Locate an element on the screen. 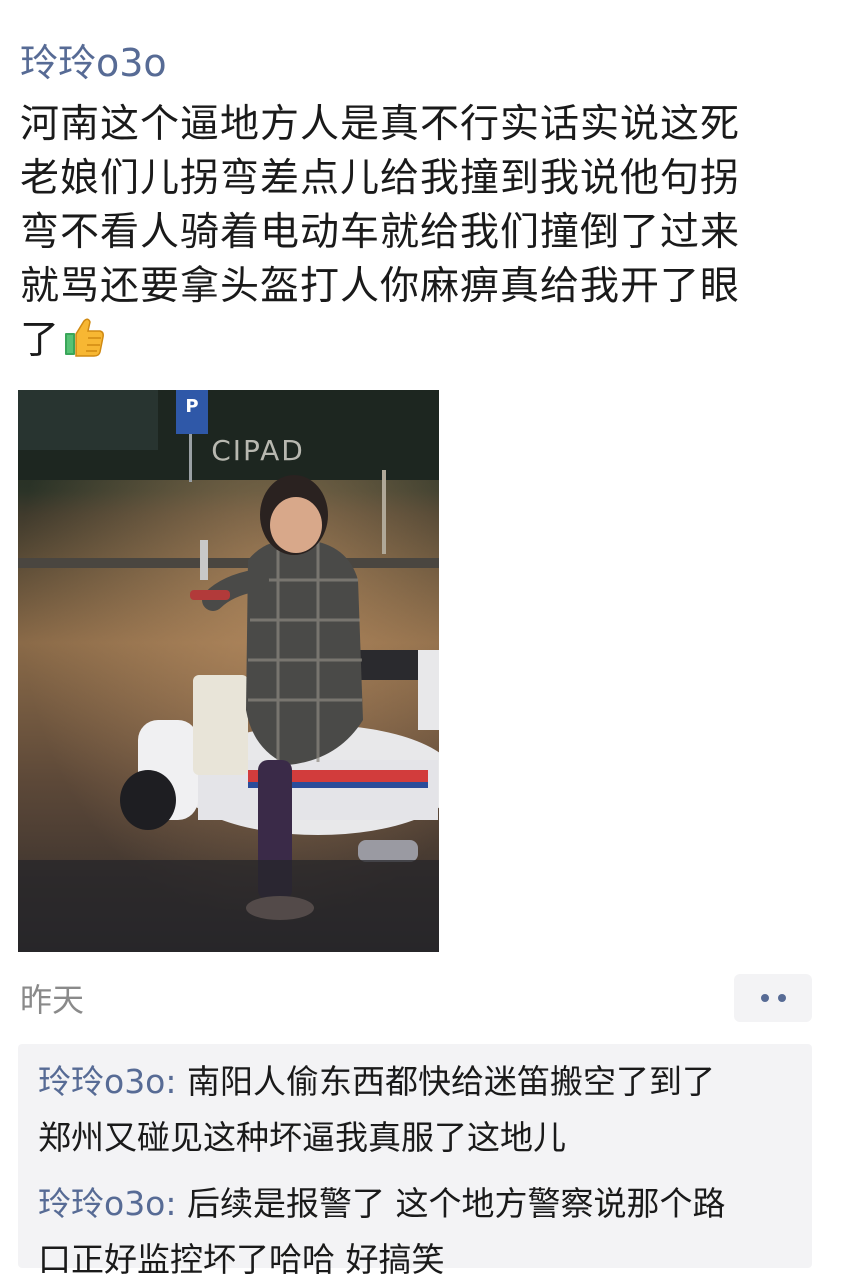 This screenshot has width=842, height=1288. content-line: 河南这个逼地方人是真不行实话实说这死 is located at coordinates (380, 124).